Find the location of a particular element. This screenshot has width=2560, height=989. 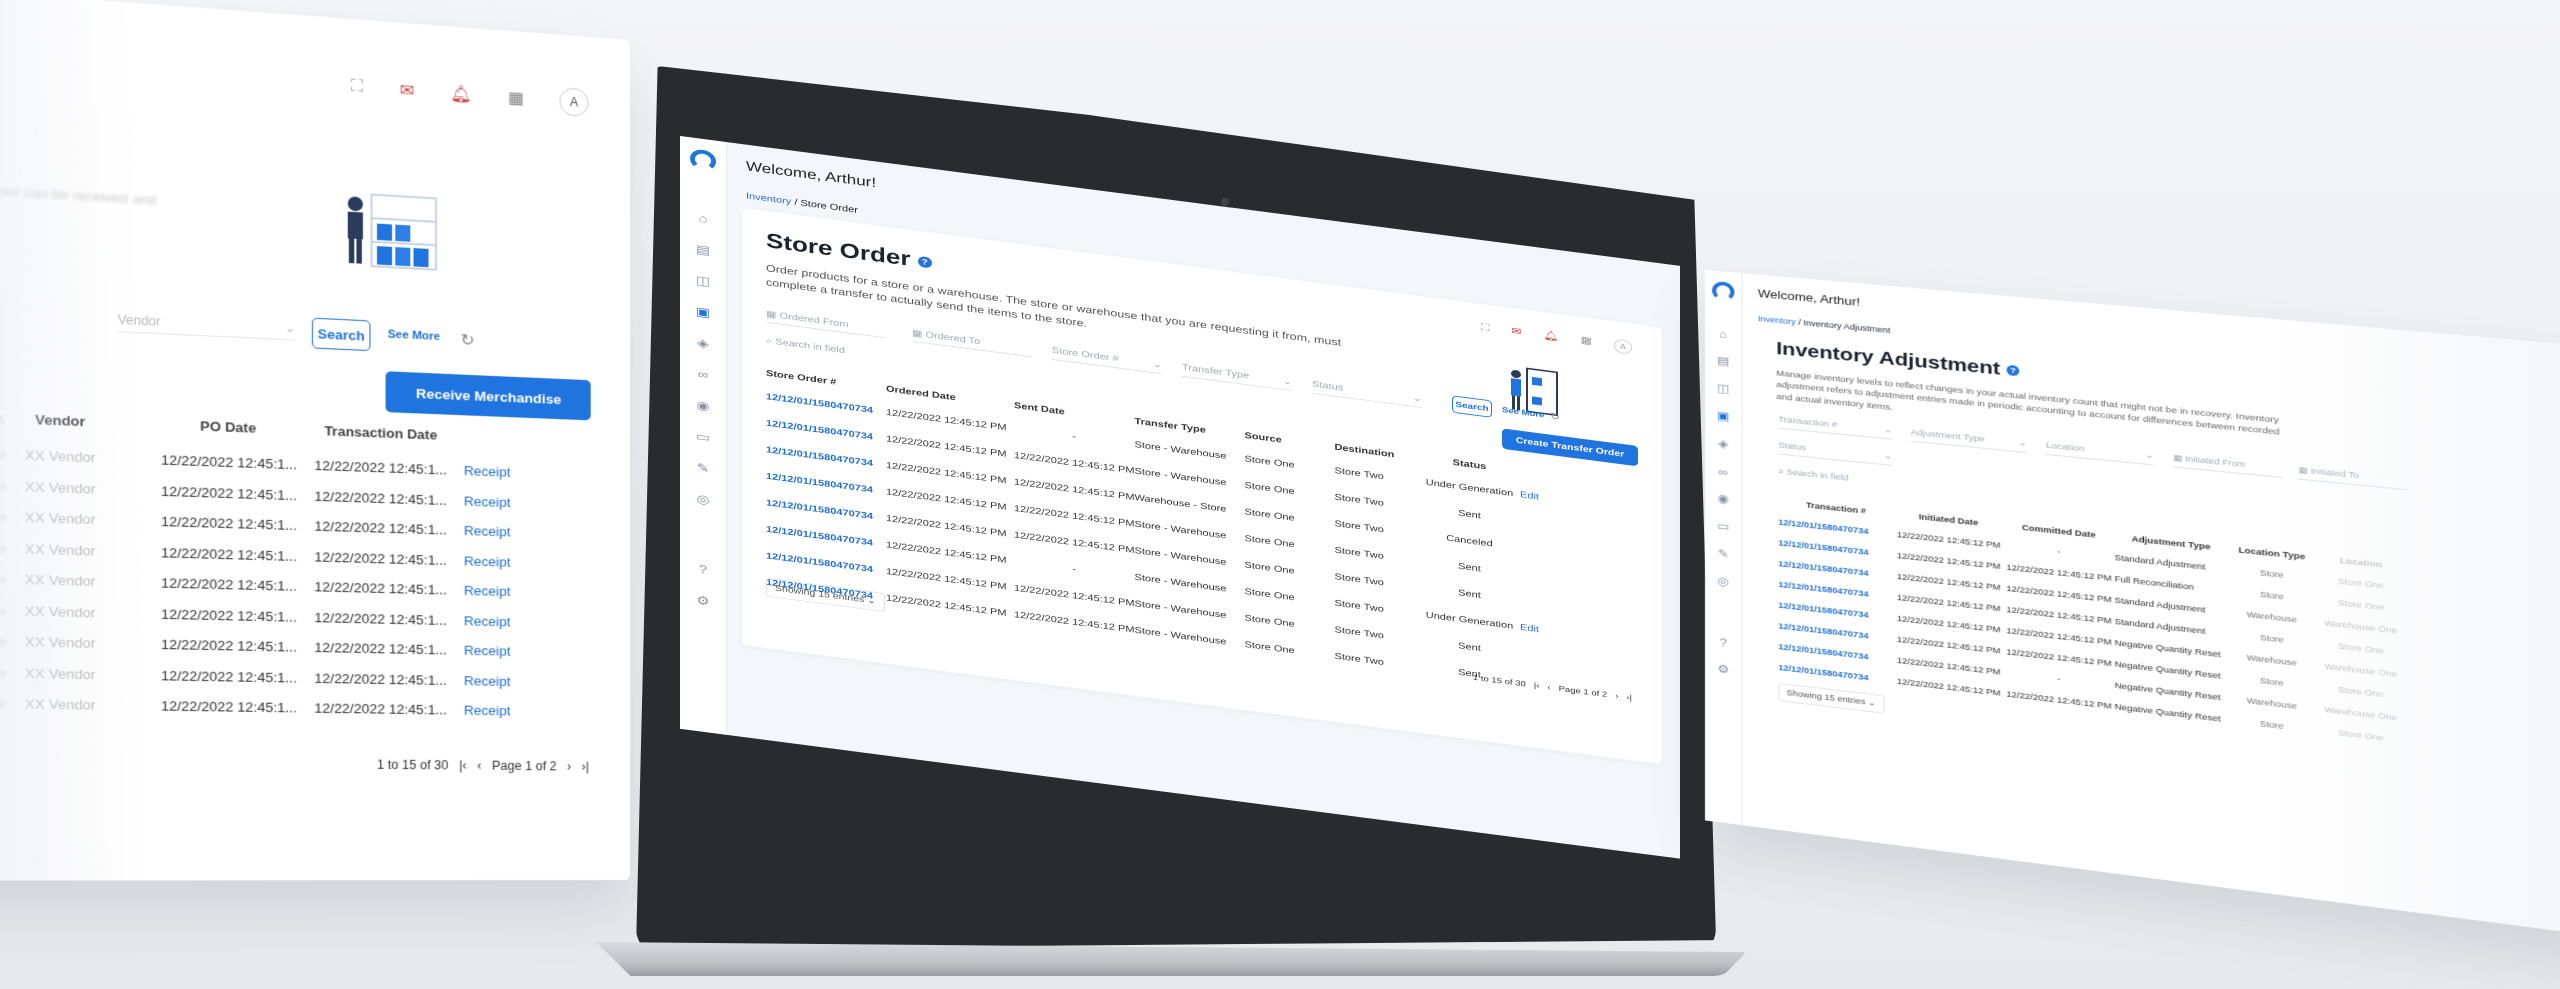

ordered-to-field: ▦ Ordered To is located at coordinates (972, 342).